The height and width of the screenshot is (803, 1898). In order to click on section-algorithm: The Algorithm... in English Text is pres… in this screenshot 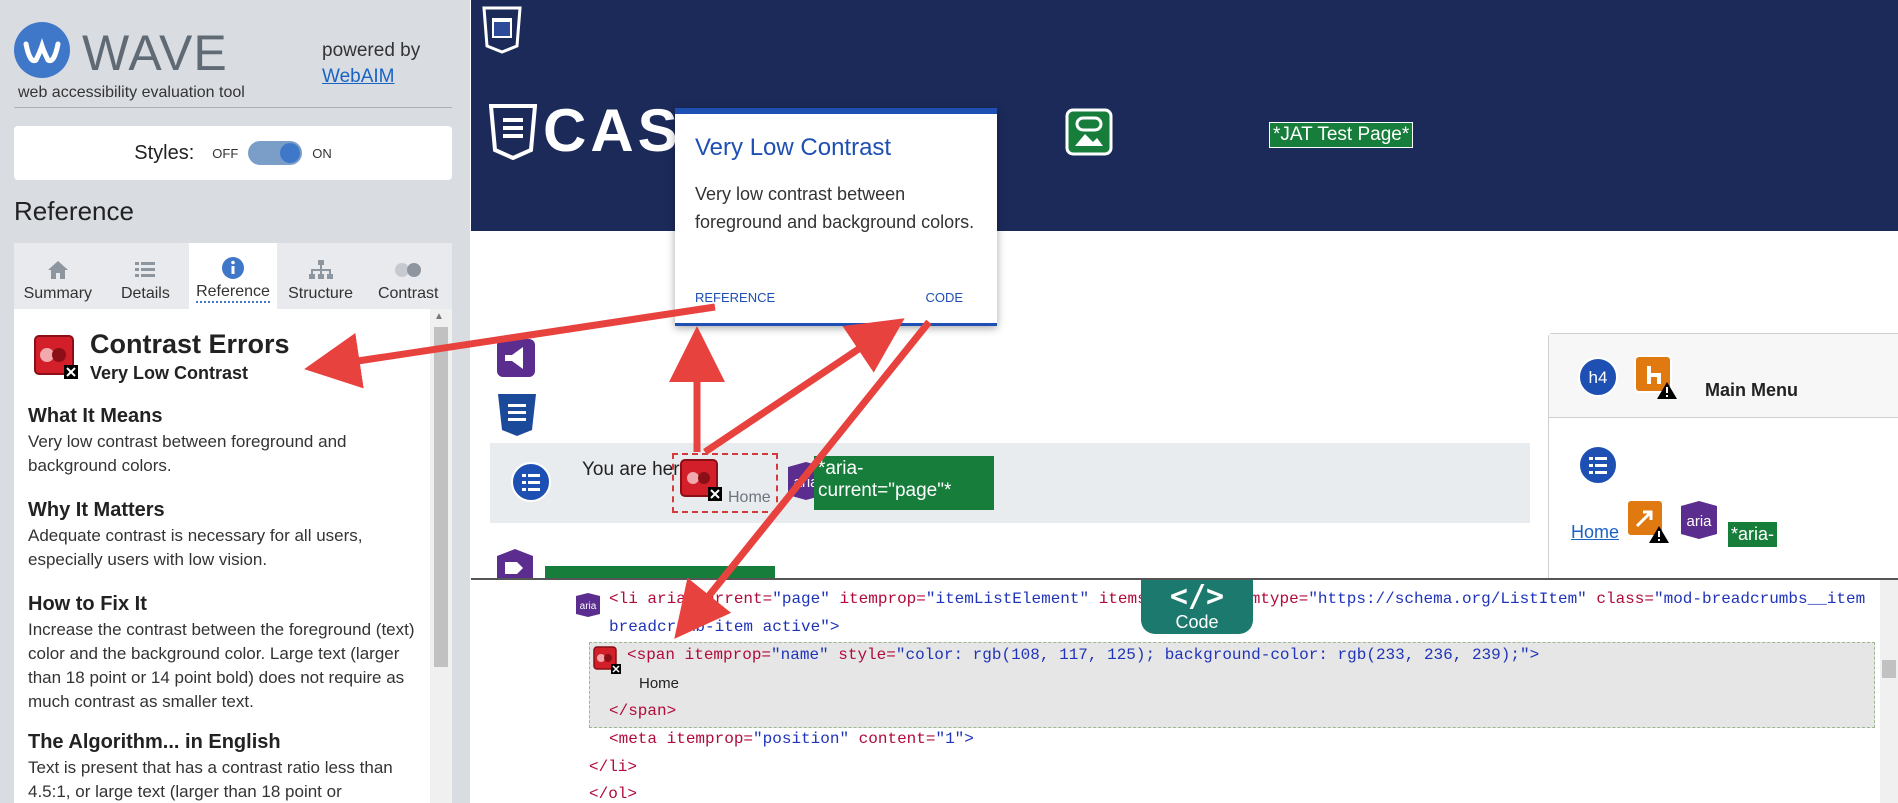, I will do `click(226, 767)`.